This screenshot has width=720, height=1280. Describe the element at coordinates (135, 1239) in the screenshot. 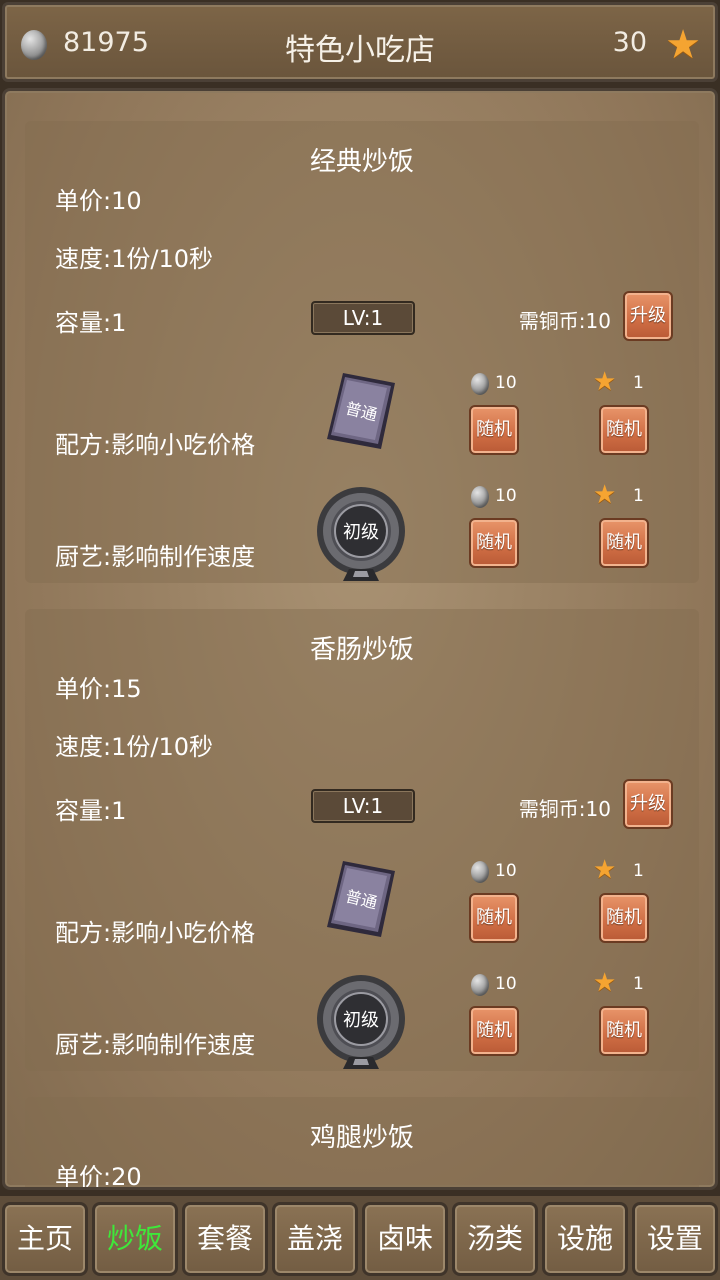

I see `tab-fried-rice: 炒饭` at that location.